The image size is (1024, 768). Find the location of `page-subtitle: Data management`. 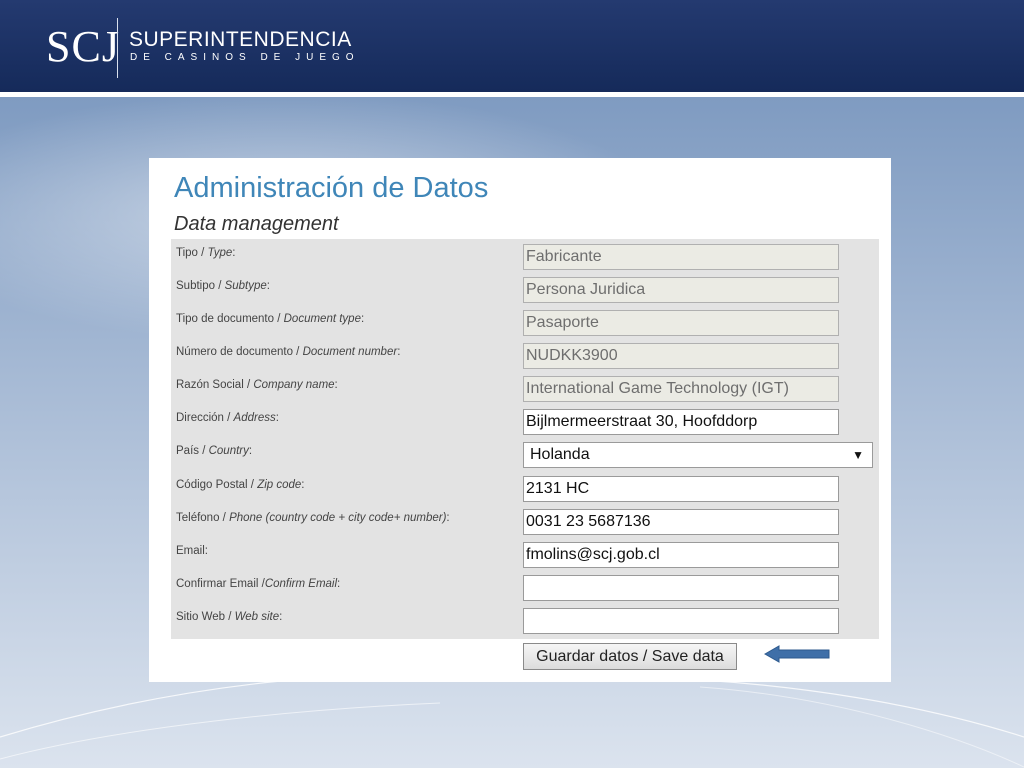

page-subtitle: Data management is located at coordinates (256, 224).